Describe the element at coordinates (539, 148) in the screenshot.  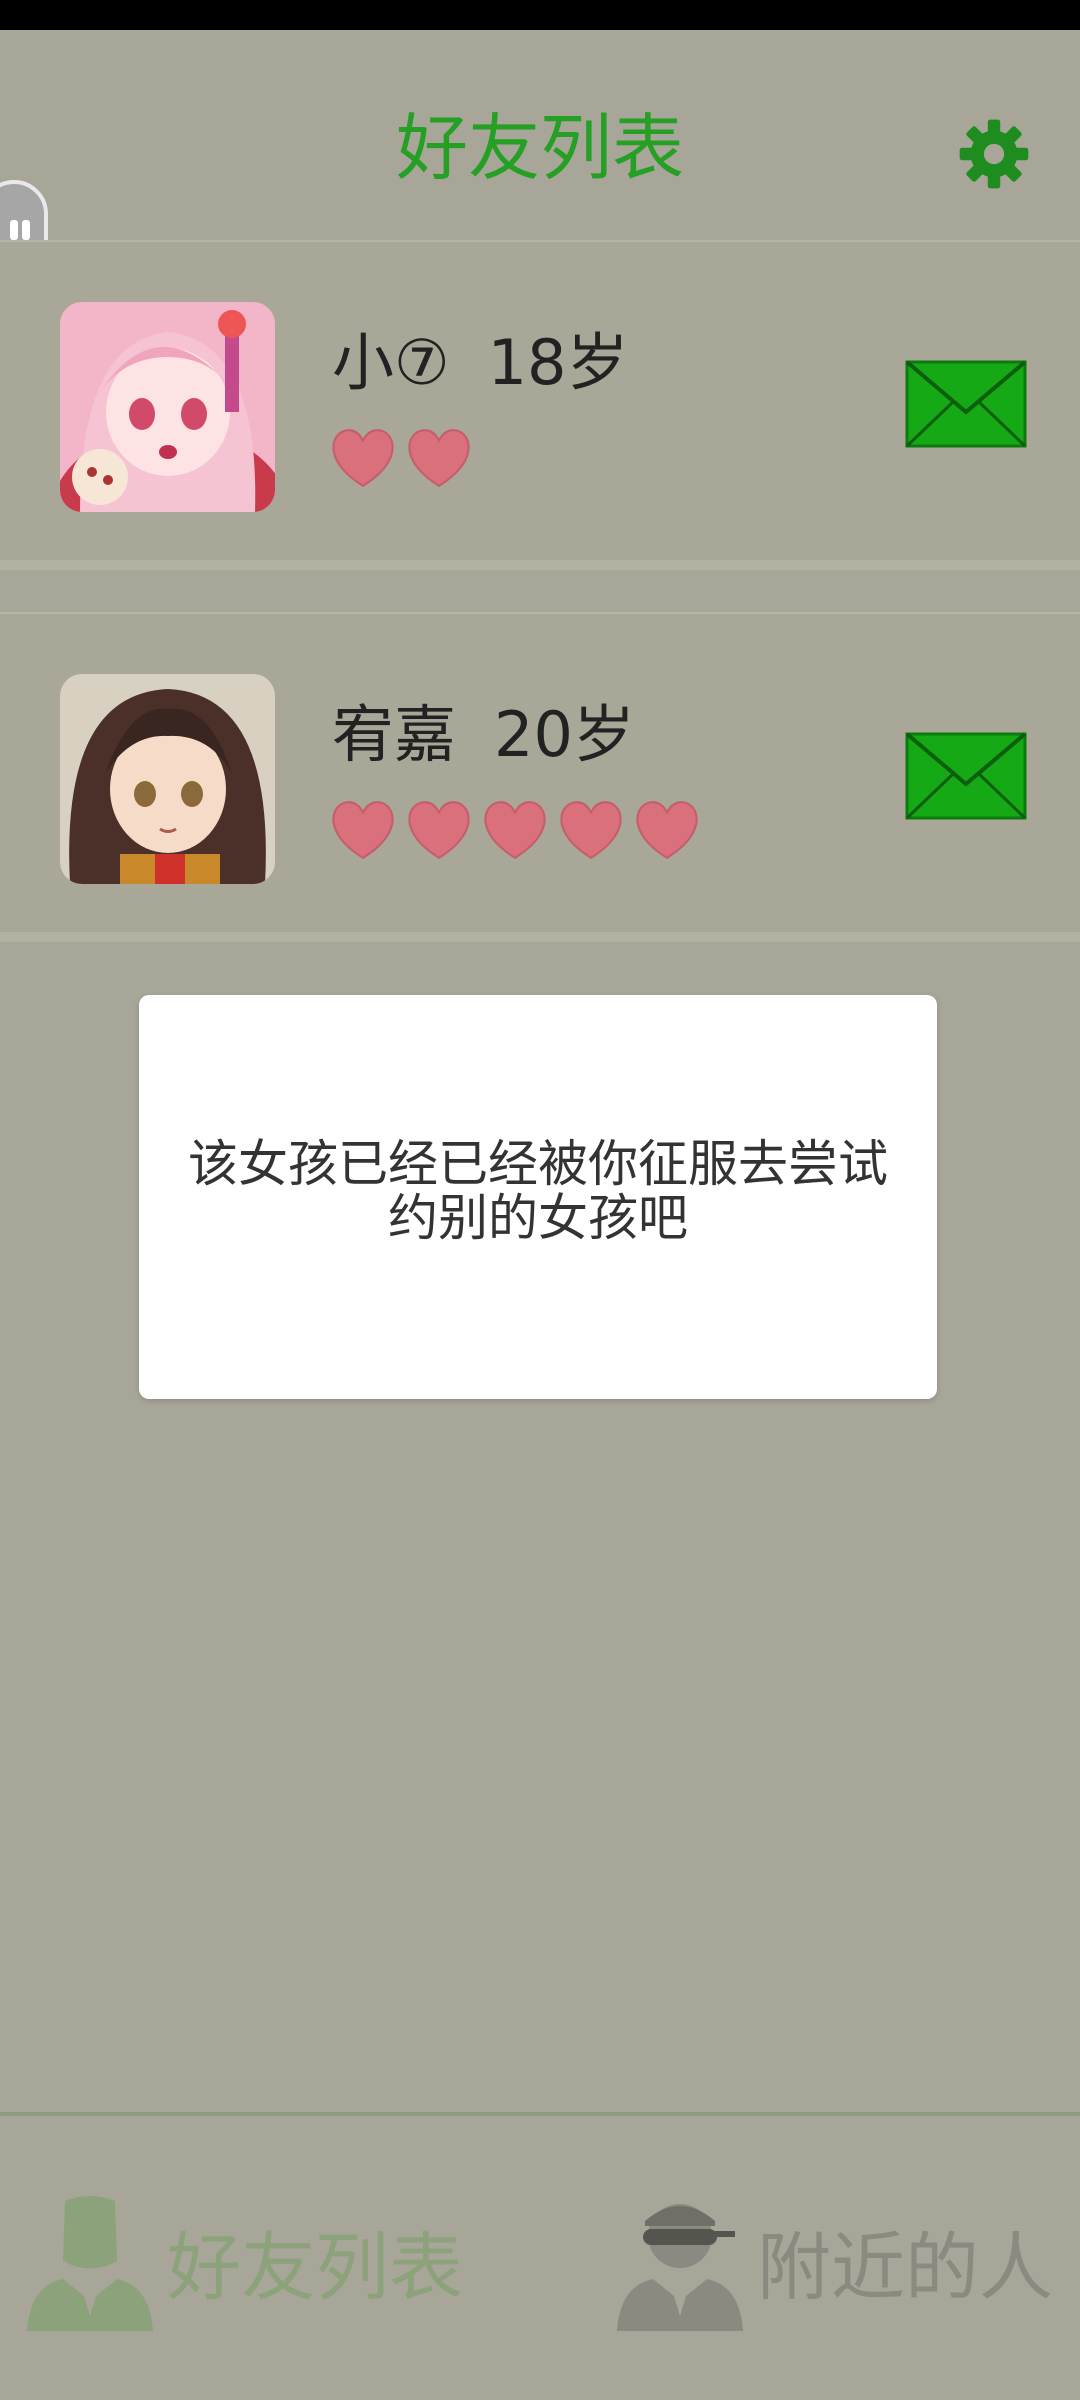
I see `page-title: 好友列表` at that location.